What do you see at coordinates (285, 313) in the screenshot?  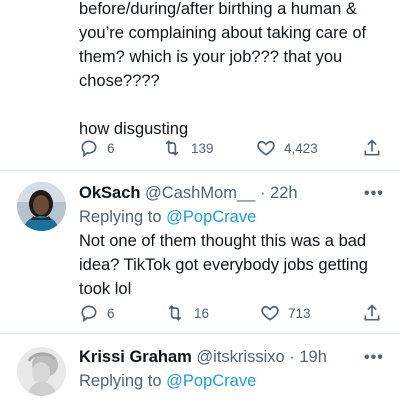 I see `like-button: 713` at bounding box center [285, 313].